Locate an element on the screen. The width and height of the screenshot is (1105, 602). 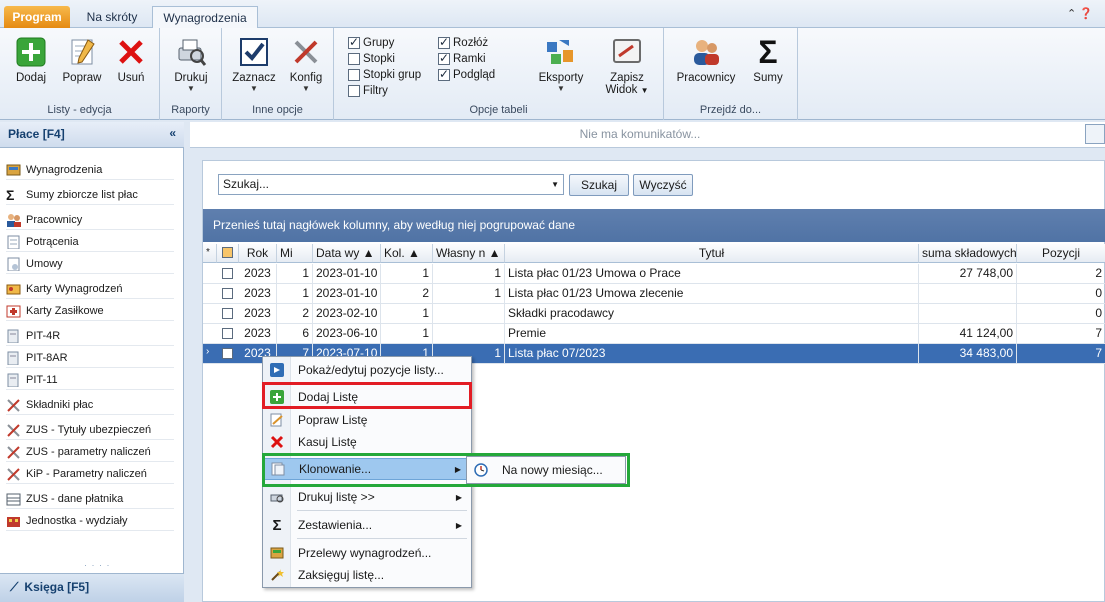
menu-item-delete-list: Kasuj Listę is located at coordinates (367, 442).